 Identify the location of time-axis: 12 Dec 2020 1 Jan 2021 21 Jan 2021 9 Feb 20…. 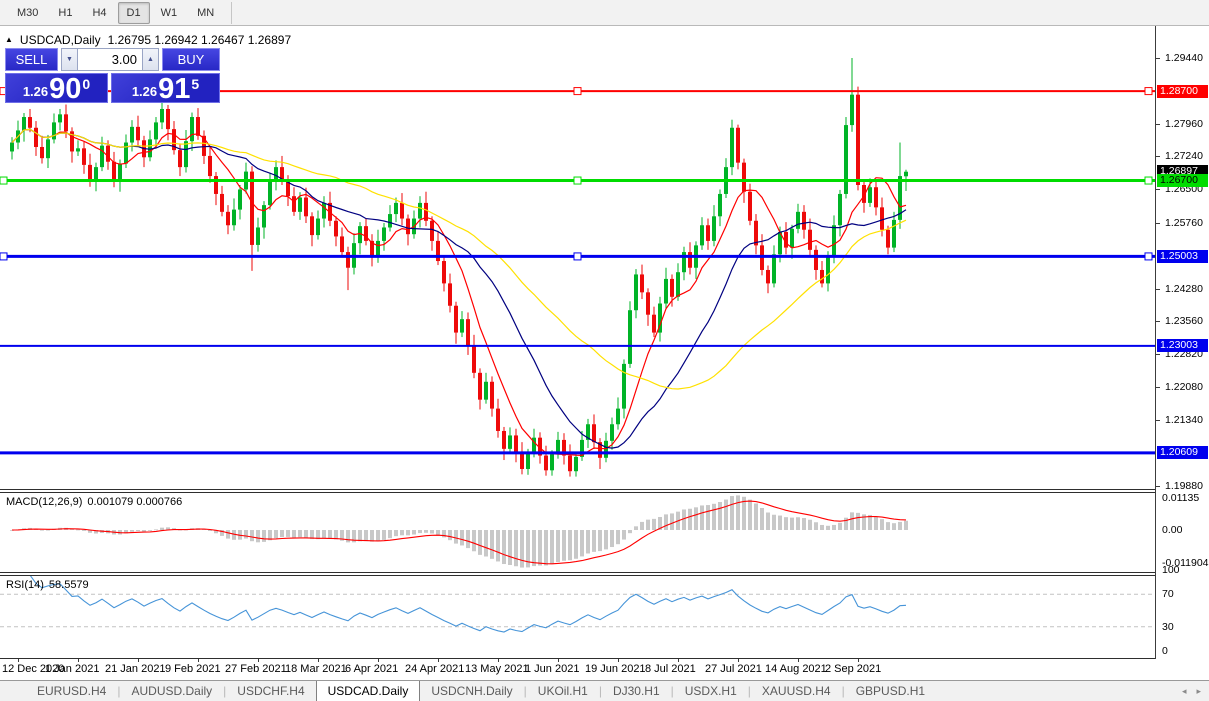
(577, 669).